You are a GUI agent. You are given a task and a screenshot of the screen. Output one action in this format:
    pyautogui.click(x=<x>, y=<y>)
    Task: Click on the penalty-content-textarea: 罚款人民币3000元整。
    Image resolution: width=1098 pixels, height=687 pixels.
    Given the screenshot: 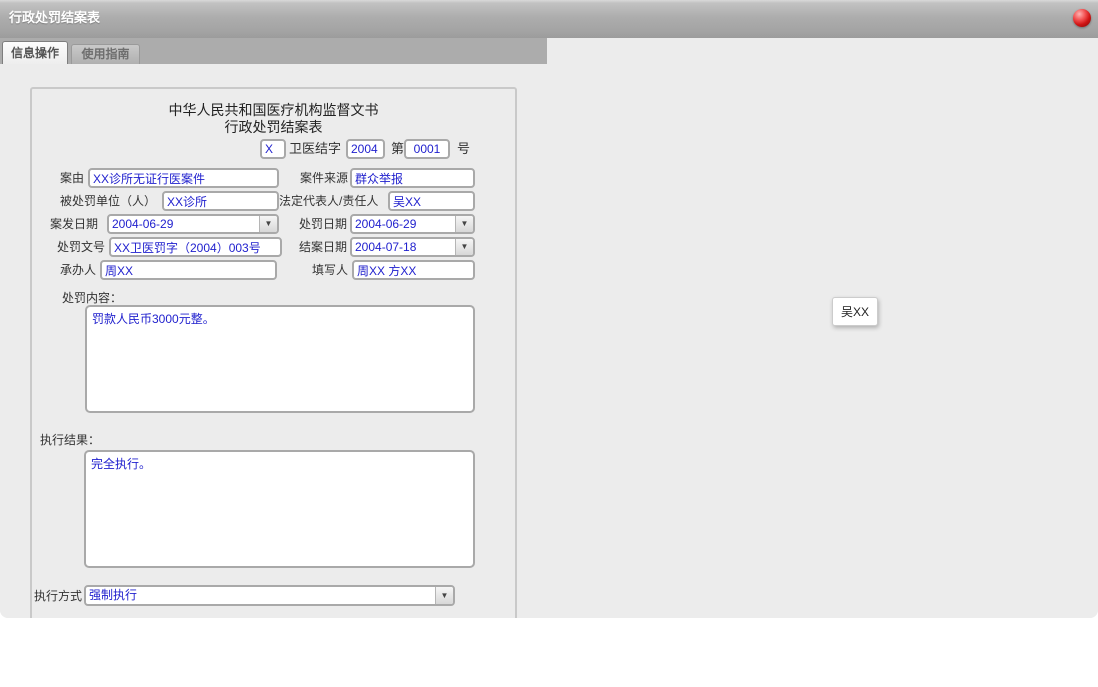 What is the action you would take?
    pyautogui.click(x=280, y=359)
    